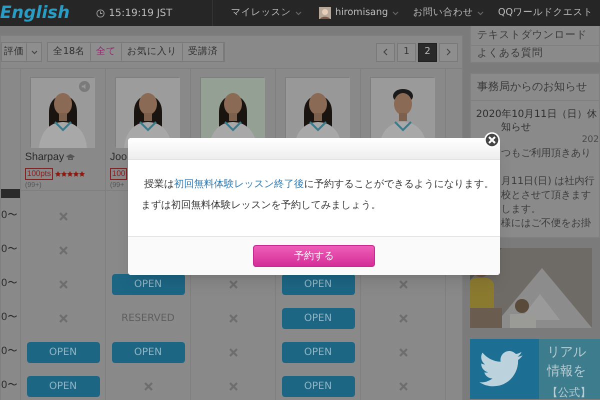 This screenshot has height=400, width=600. Describe the element at coordinates (521, 210) in the screenshot. I see `notice-text: します。` at that location.